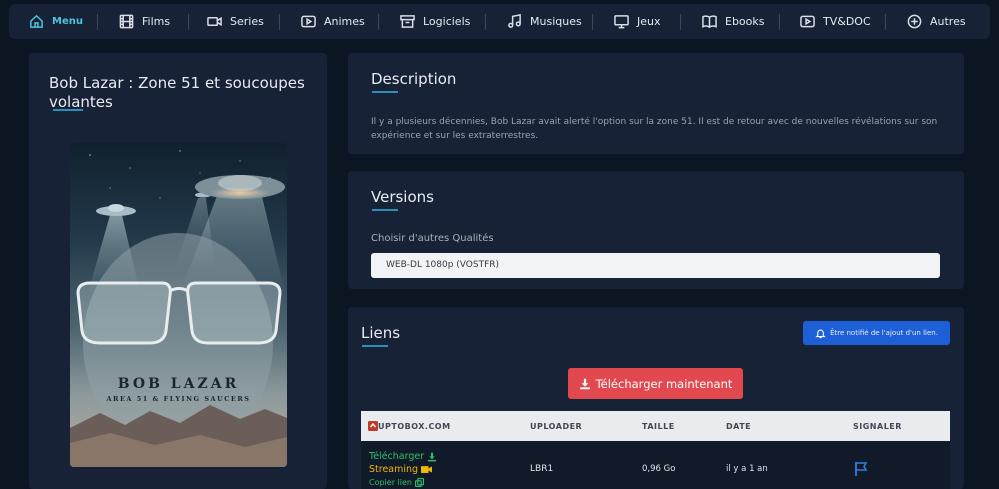  What do you see at coordinates (178, 384) in the screenshot?
I see `poster-title: BOB LAZAR` at bounding box center [178, 384].